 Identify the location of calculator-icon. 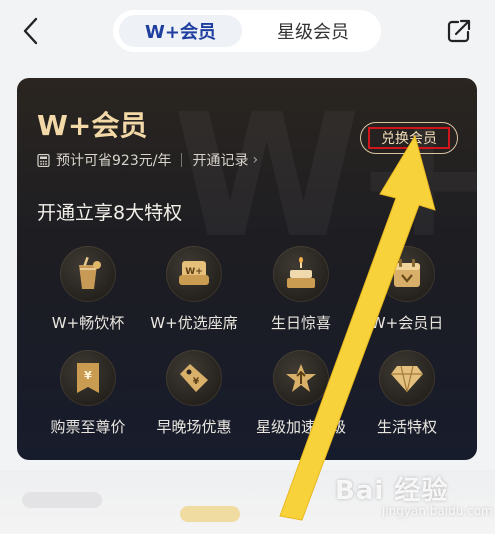
(43, 160).